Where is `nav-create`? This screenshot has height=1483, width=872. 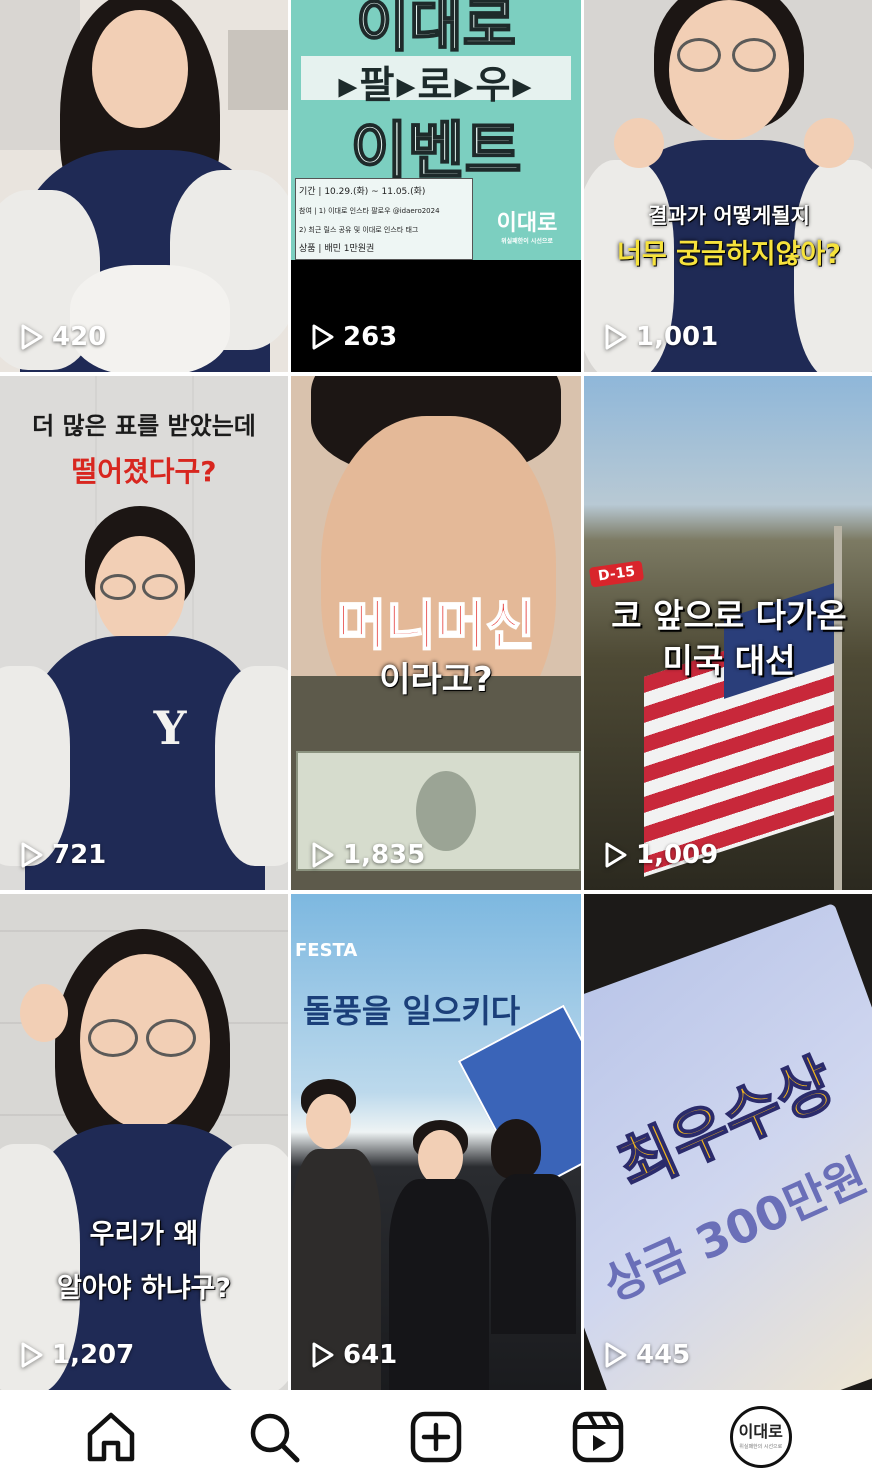 nav-create is located at coordinates (436, 1437).